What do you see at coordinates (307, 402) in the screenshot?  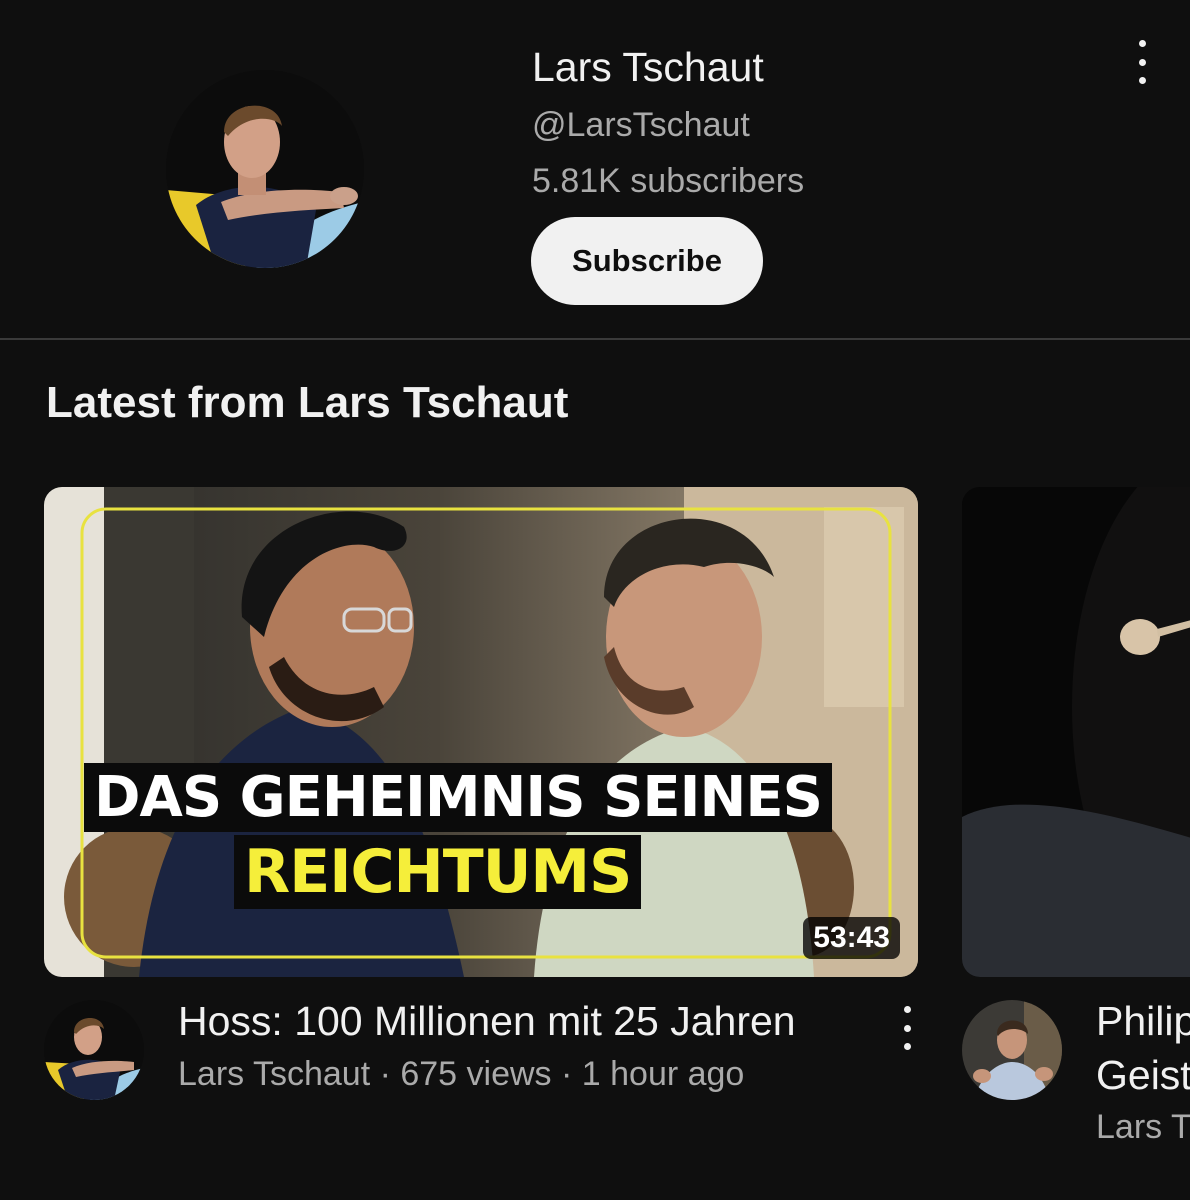 I see `section-title: Latest from Lars Tschaut` at bounding box center [307, 402].